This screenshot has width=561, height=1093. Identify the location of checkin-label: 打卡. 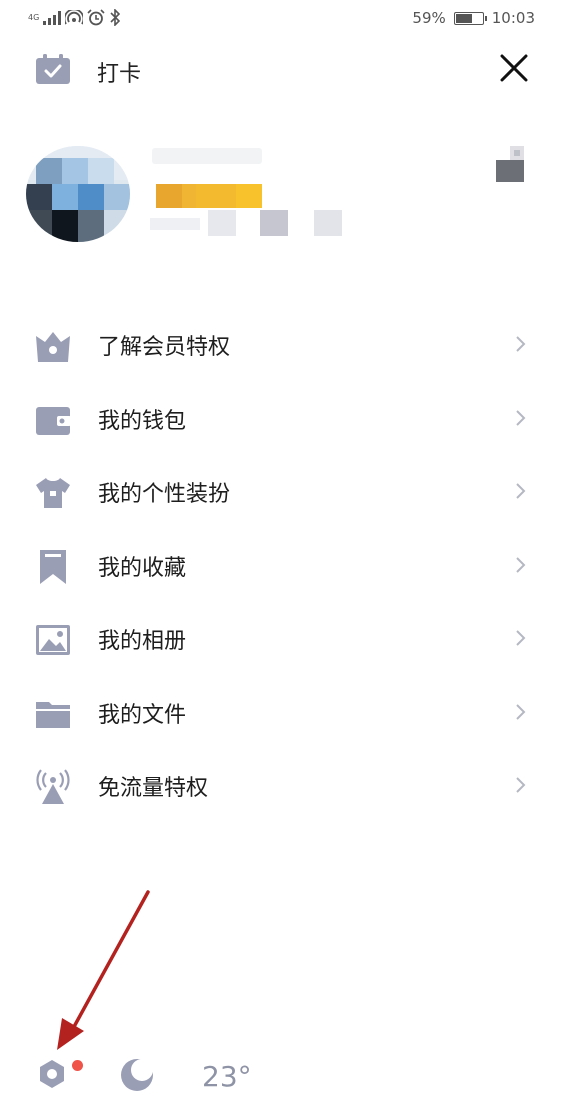
(119, 72).